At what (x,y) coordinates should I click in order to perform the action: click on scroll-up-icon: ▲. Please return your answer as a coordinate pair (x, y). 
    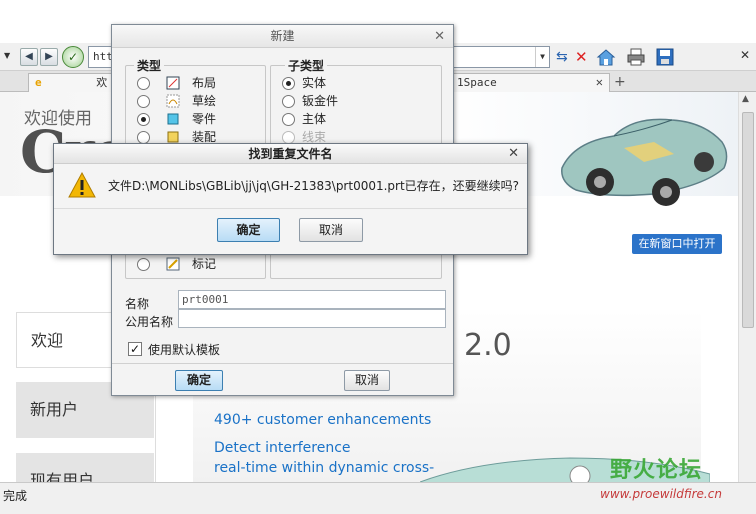
    Looking at the image, I should click on (745, 99).